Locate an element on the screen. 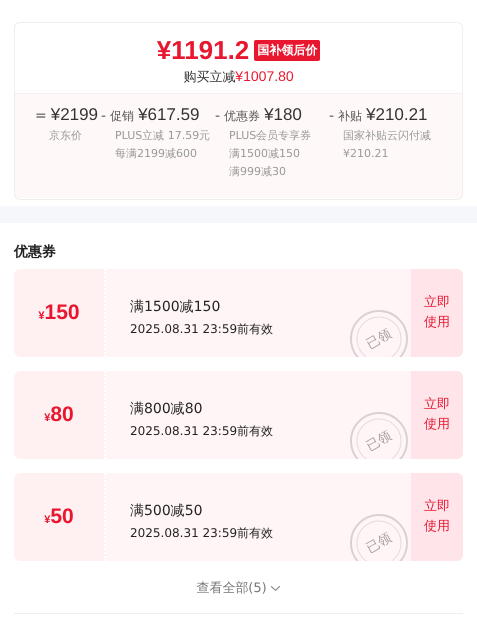 The height and width of the screenshot is (634, 477). coupon-value: ¥50 is located at coordinates (59, 517).